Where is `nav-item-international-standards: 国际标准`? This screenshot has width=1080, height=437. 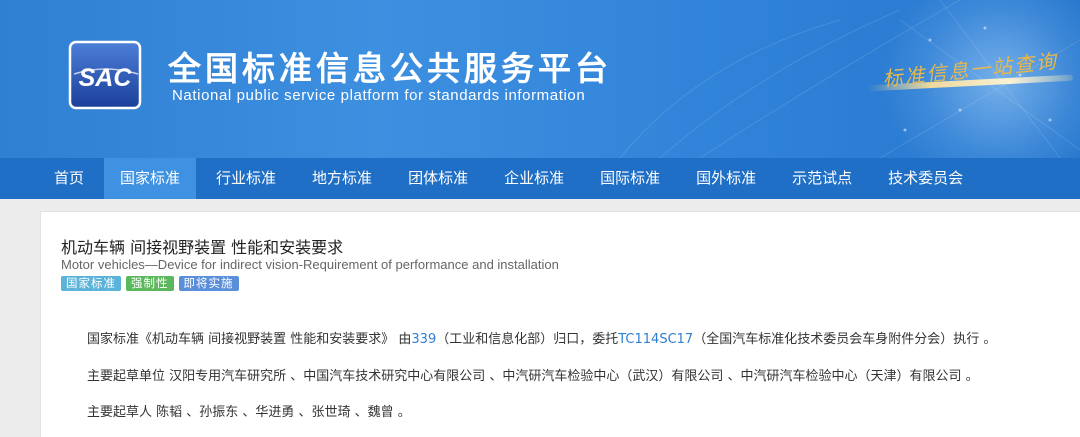
nav-item-international-standards: 国际标准 is located at coordinates (630, 178).